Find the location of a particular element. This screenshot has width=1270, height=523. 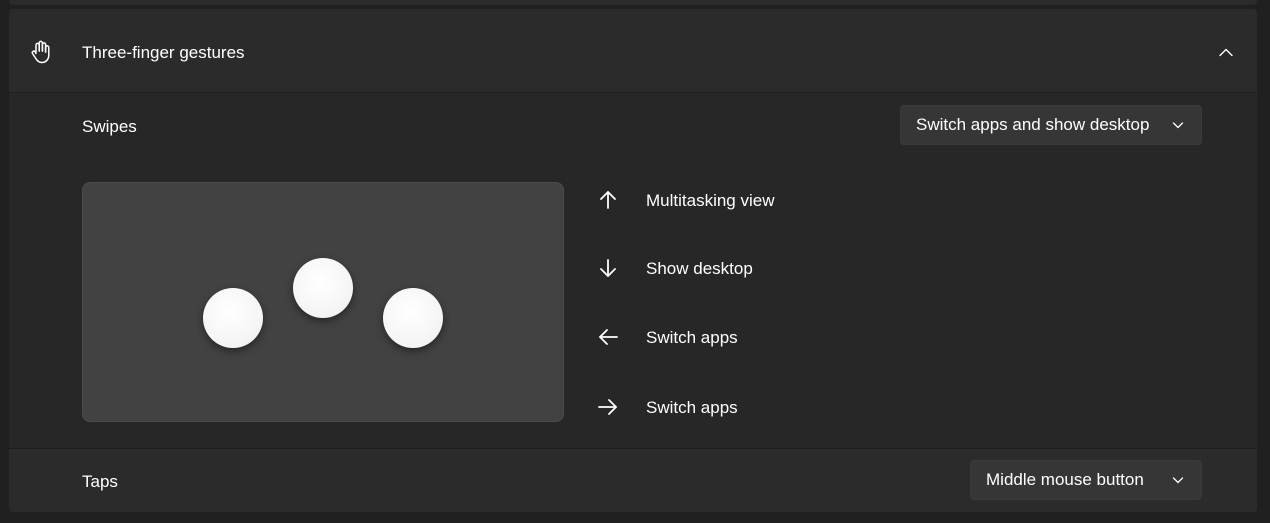

arrow-up-icon is located at coordinates (608, 200).